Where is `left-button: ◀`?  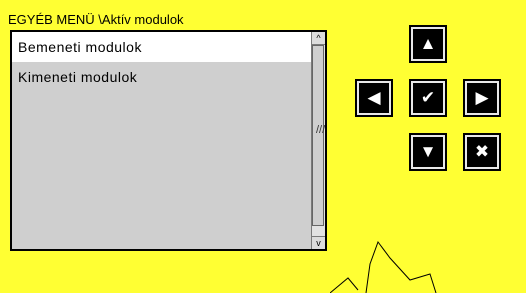
left-button: ◀ is located at coordinates (374, 98).